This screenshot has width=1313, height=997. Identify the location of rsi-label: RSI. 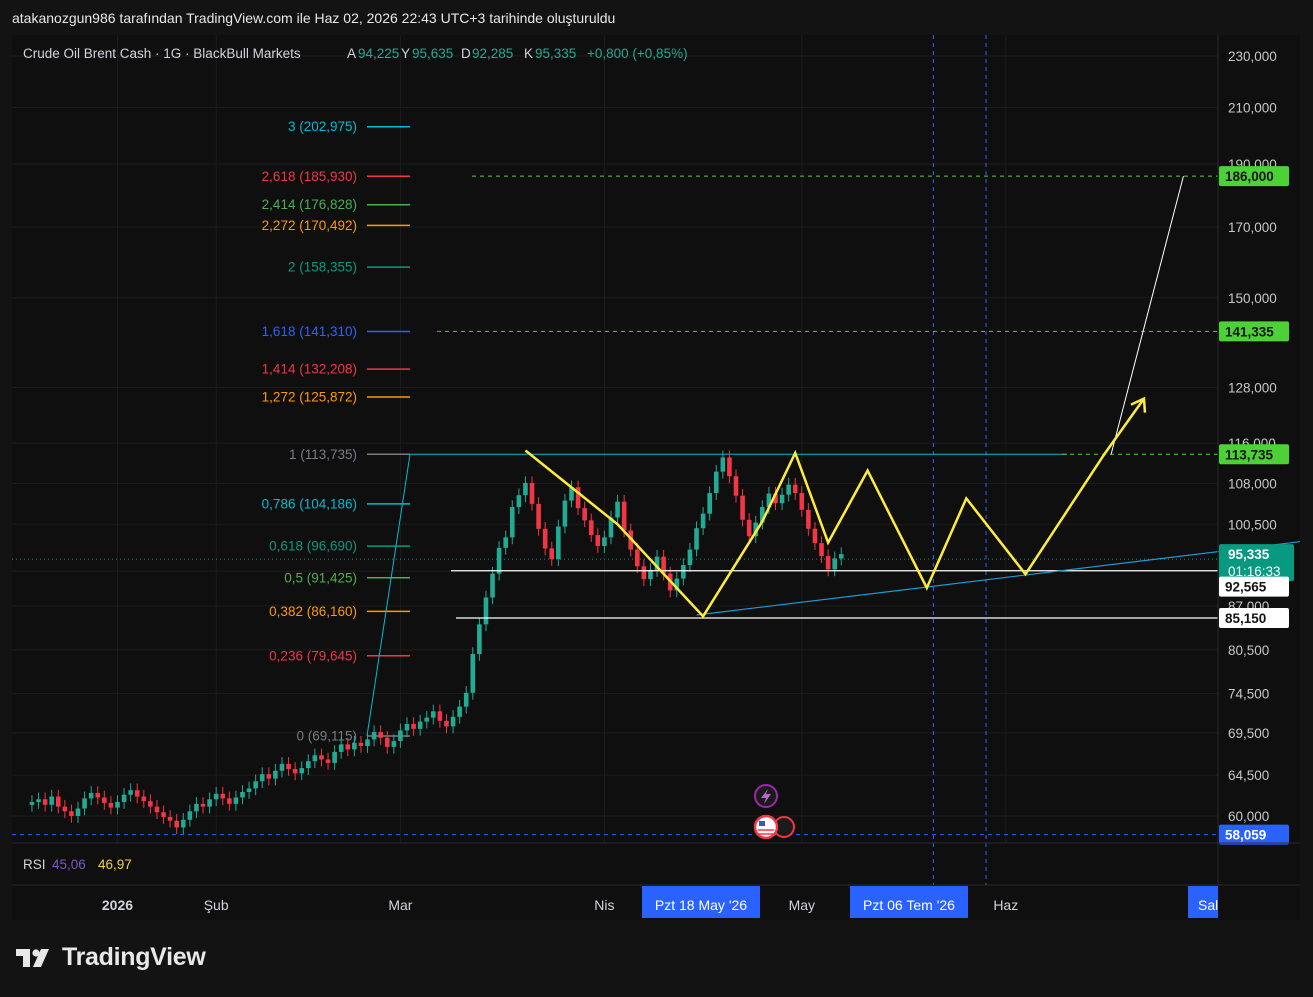
(34, 864).